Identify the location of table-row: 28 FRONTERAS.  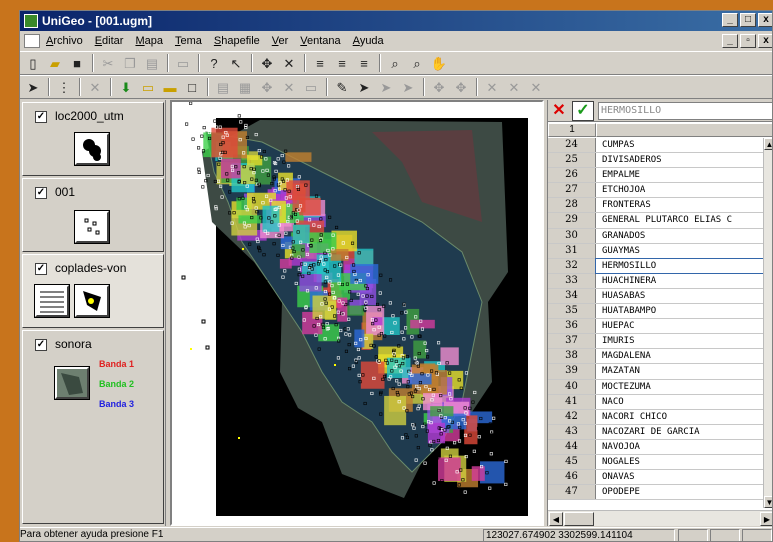
(656, 206).